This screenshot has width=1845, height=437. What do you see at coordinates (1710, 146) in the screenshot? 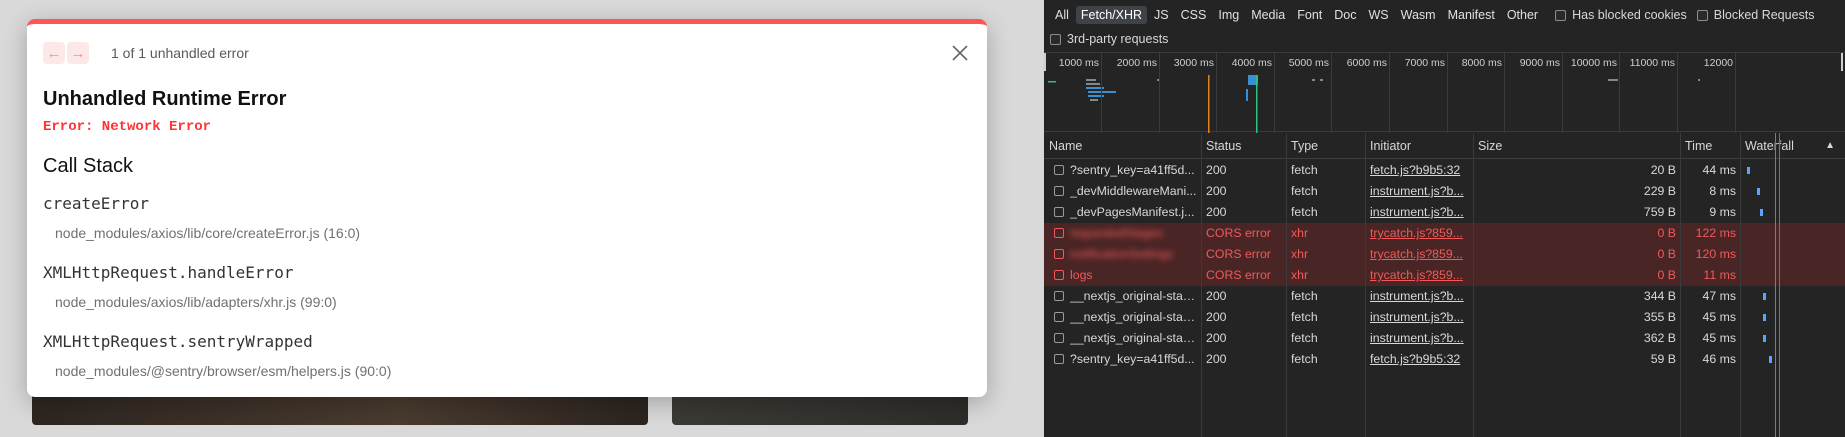
I see `column-header-time: Time` at bounding box center [1710, 146].